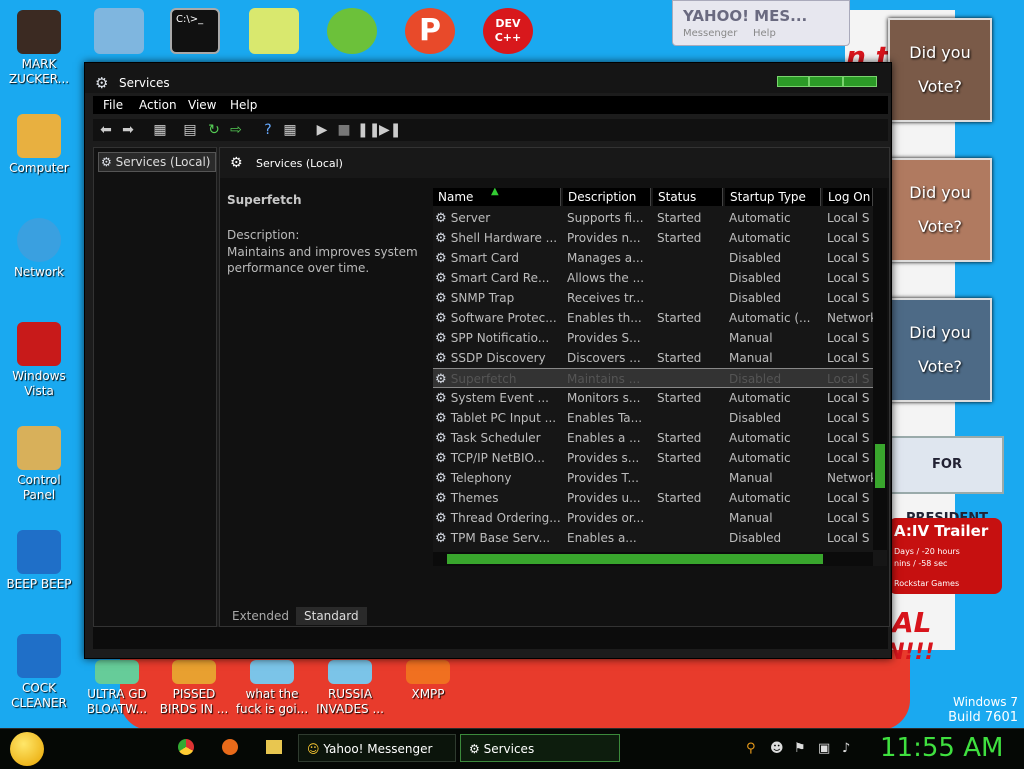 The image size is (1024, 769). What do you see at coordinates (497, 197) in the screenshot?
I see `column-header-name: Name ▲` at bounding box center [497, 197].